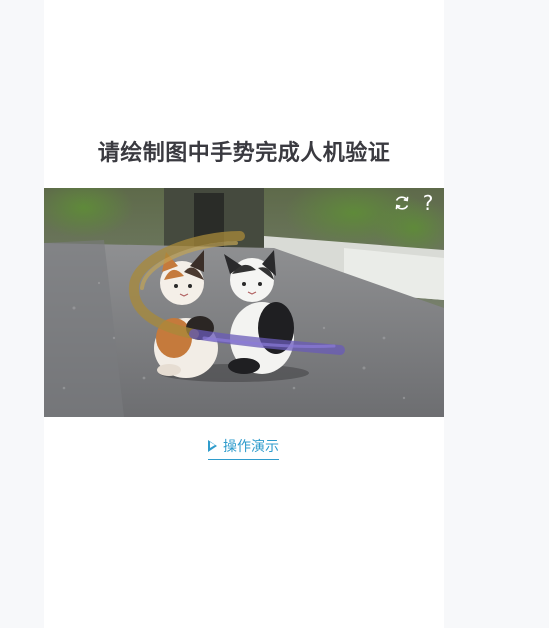 This screenshot has width=549, height=628. What do you see at coordinates (244, 153) in the screenshot?
I see `captcha-instruction-title: 请绘制图中手势完成人机验证` at bounding box center [244, 153].